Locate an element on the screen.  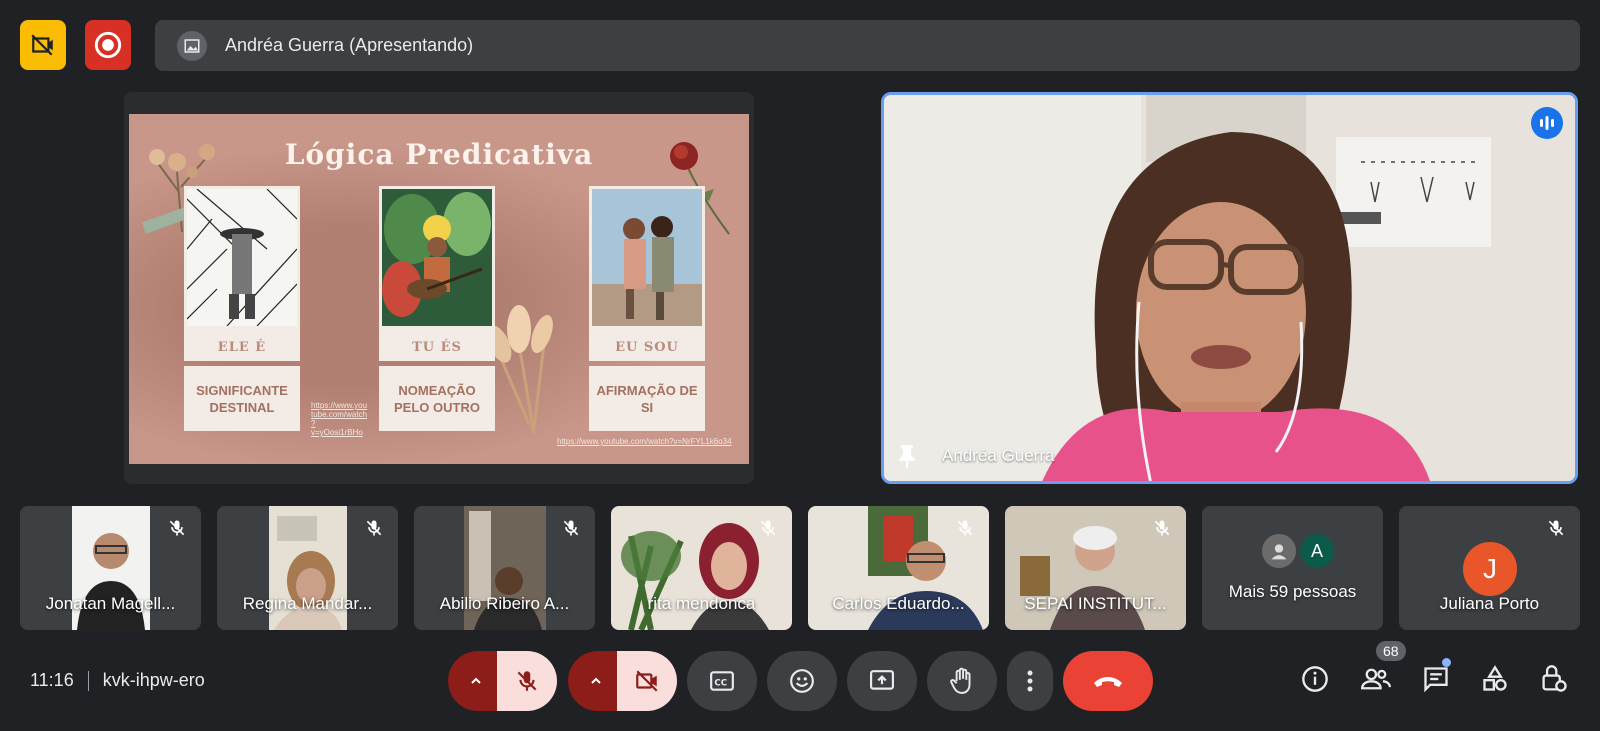
activities-button is located at coordinates (1495, 679).